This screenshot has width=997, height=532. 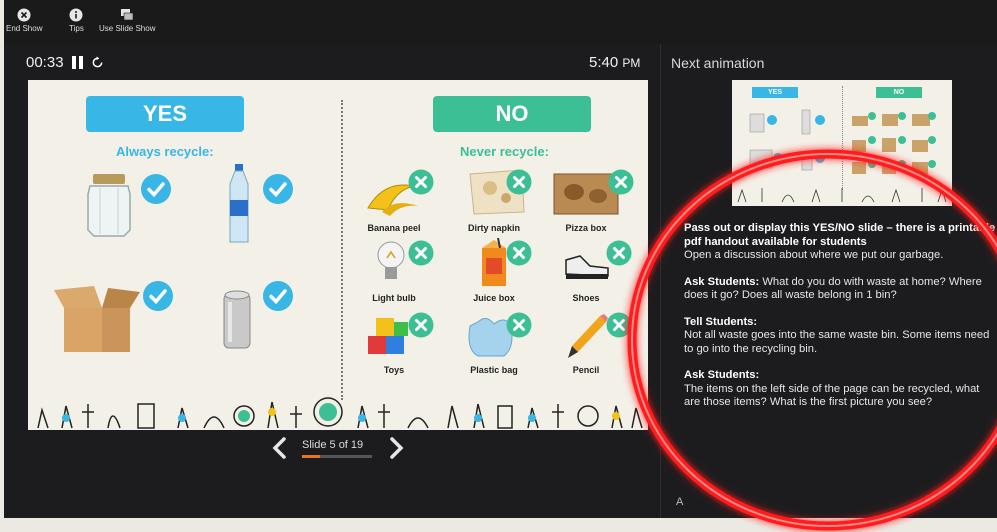 I want to click on end-show-button: End Show, so click(x=24, y=20).